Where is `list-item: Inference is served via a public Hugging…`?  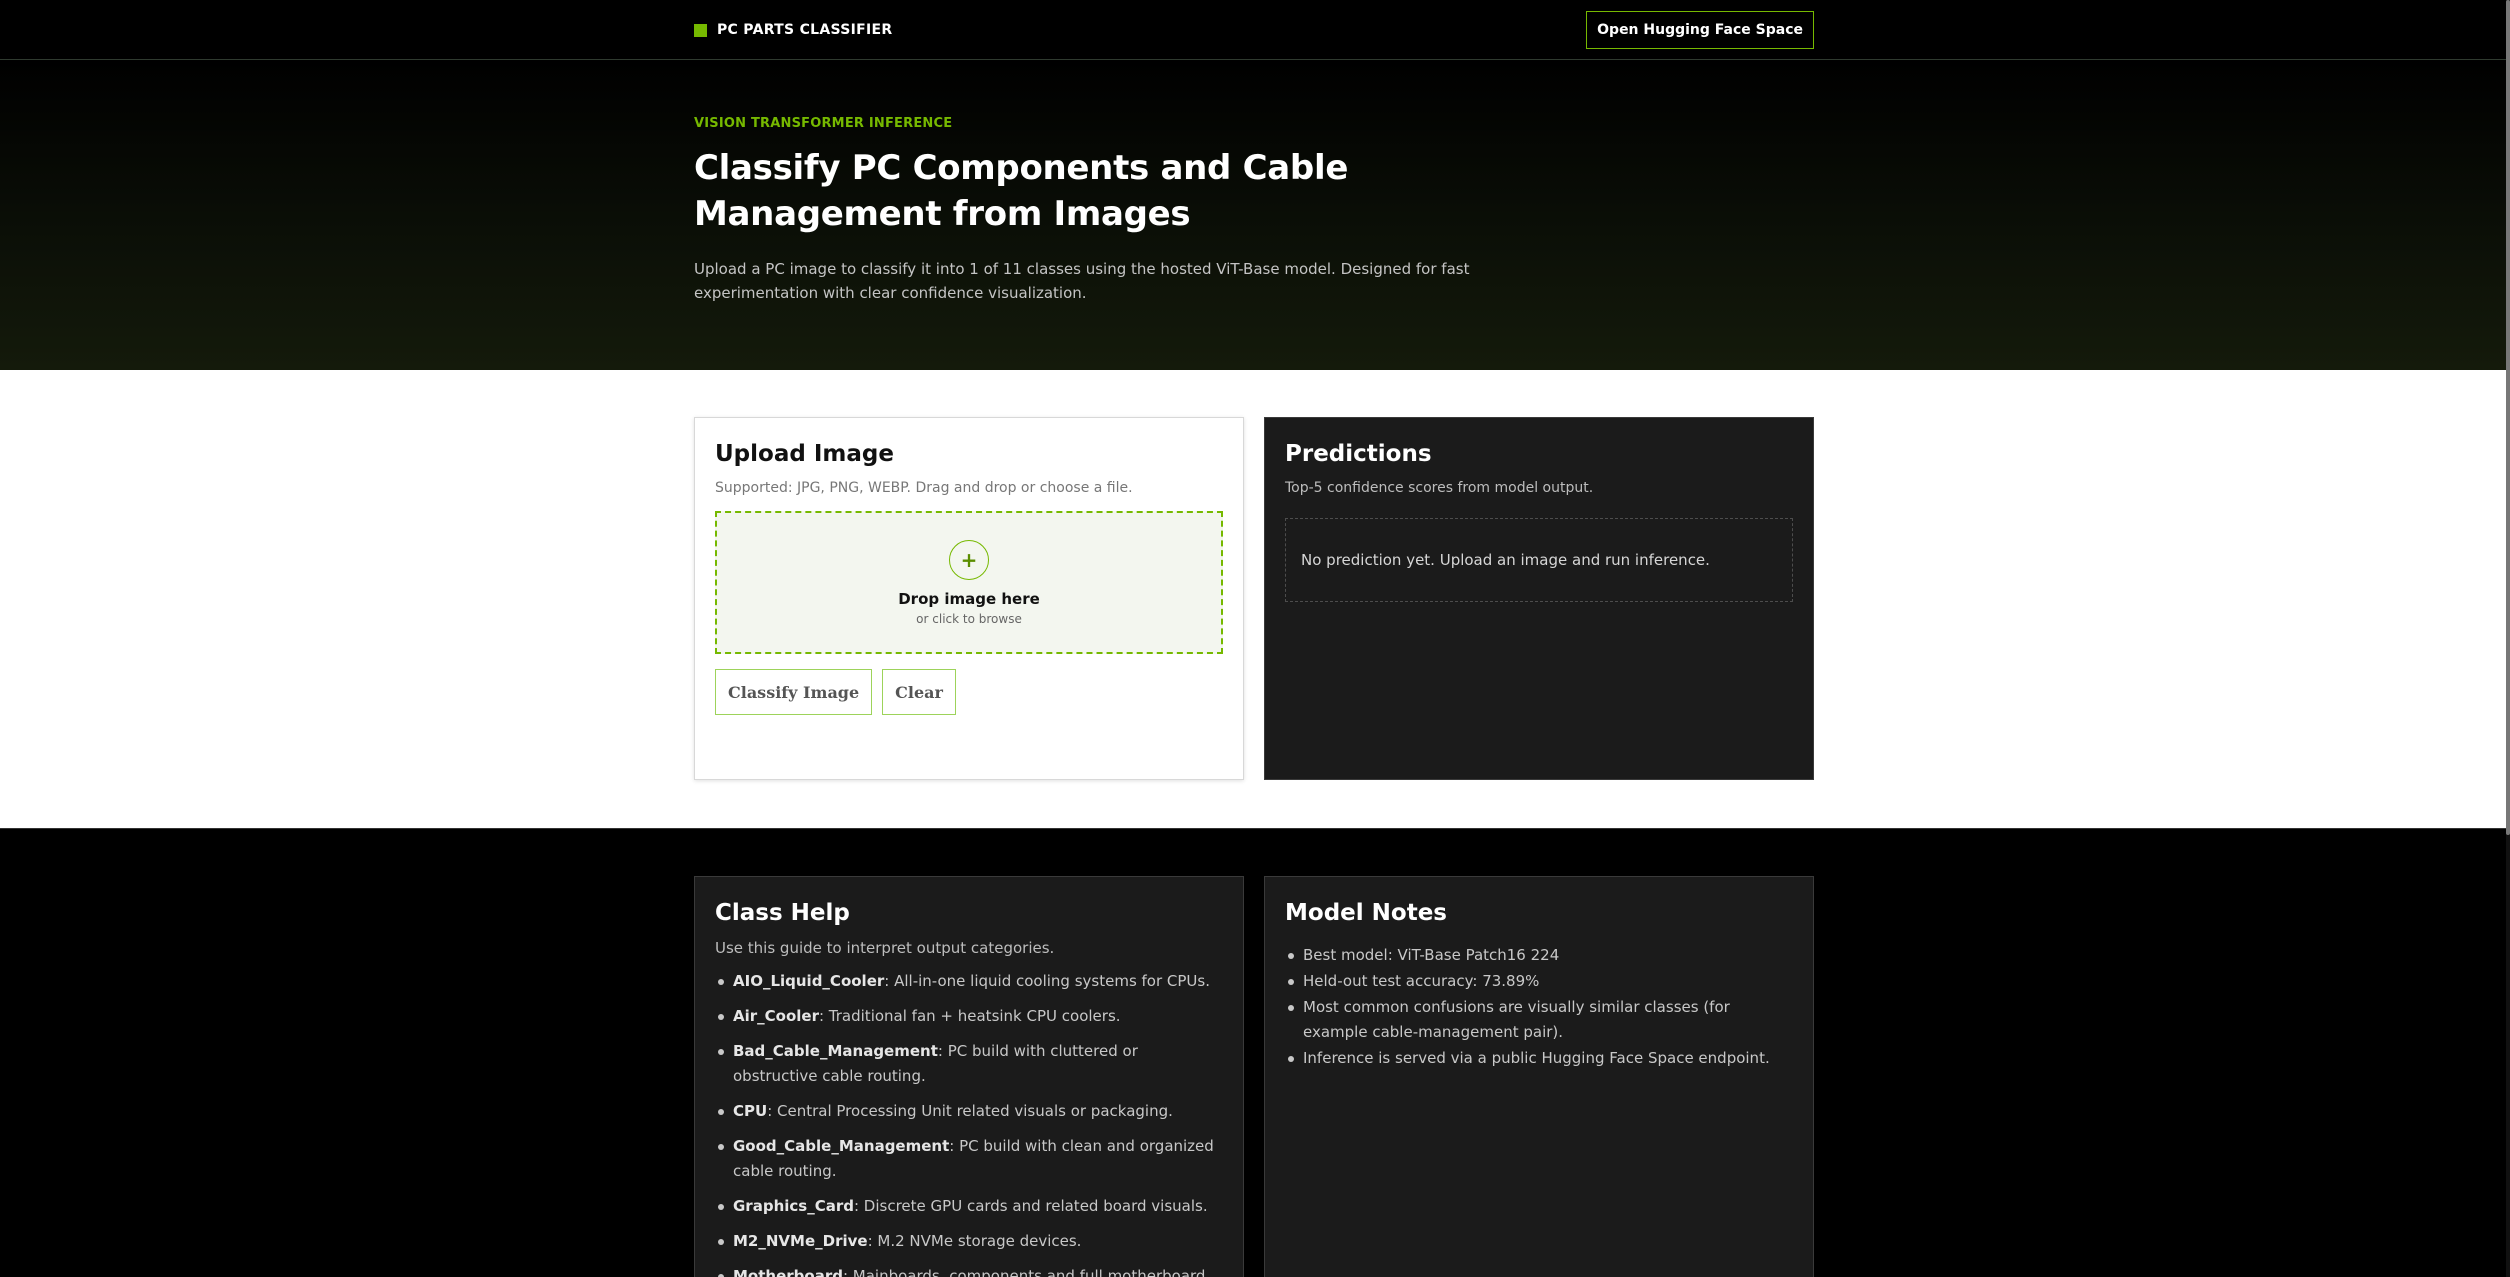 list-item: Inference is served via a public Hugging… is located at coordinates (1539, 1058).